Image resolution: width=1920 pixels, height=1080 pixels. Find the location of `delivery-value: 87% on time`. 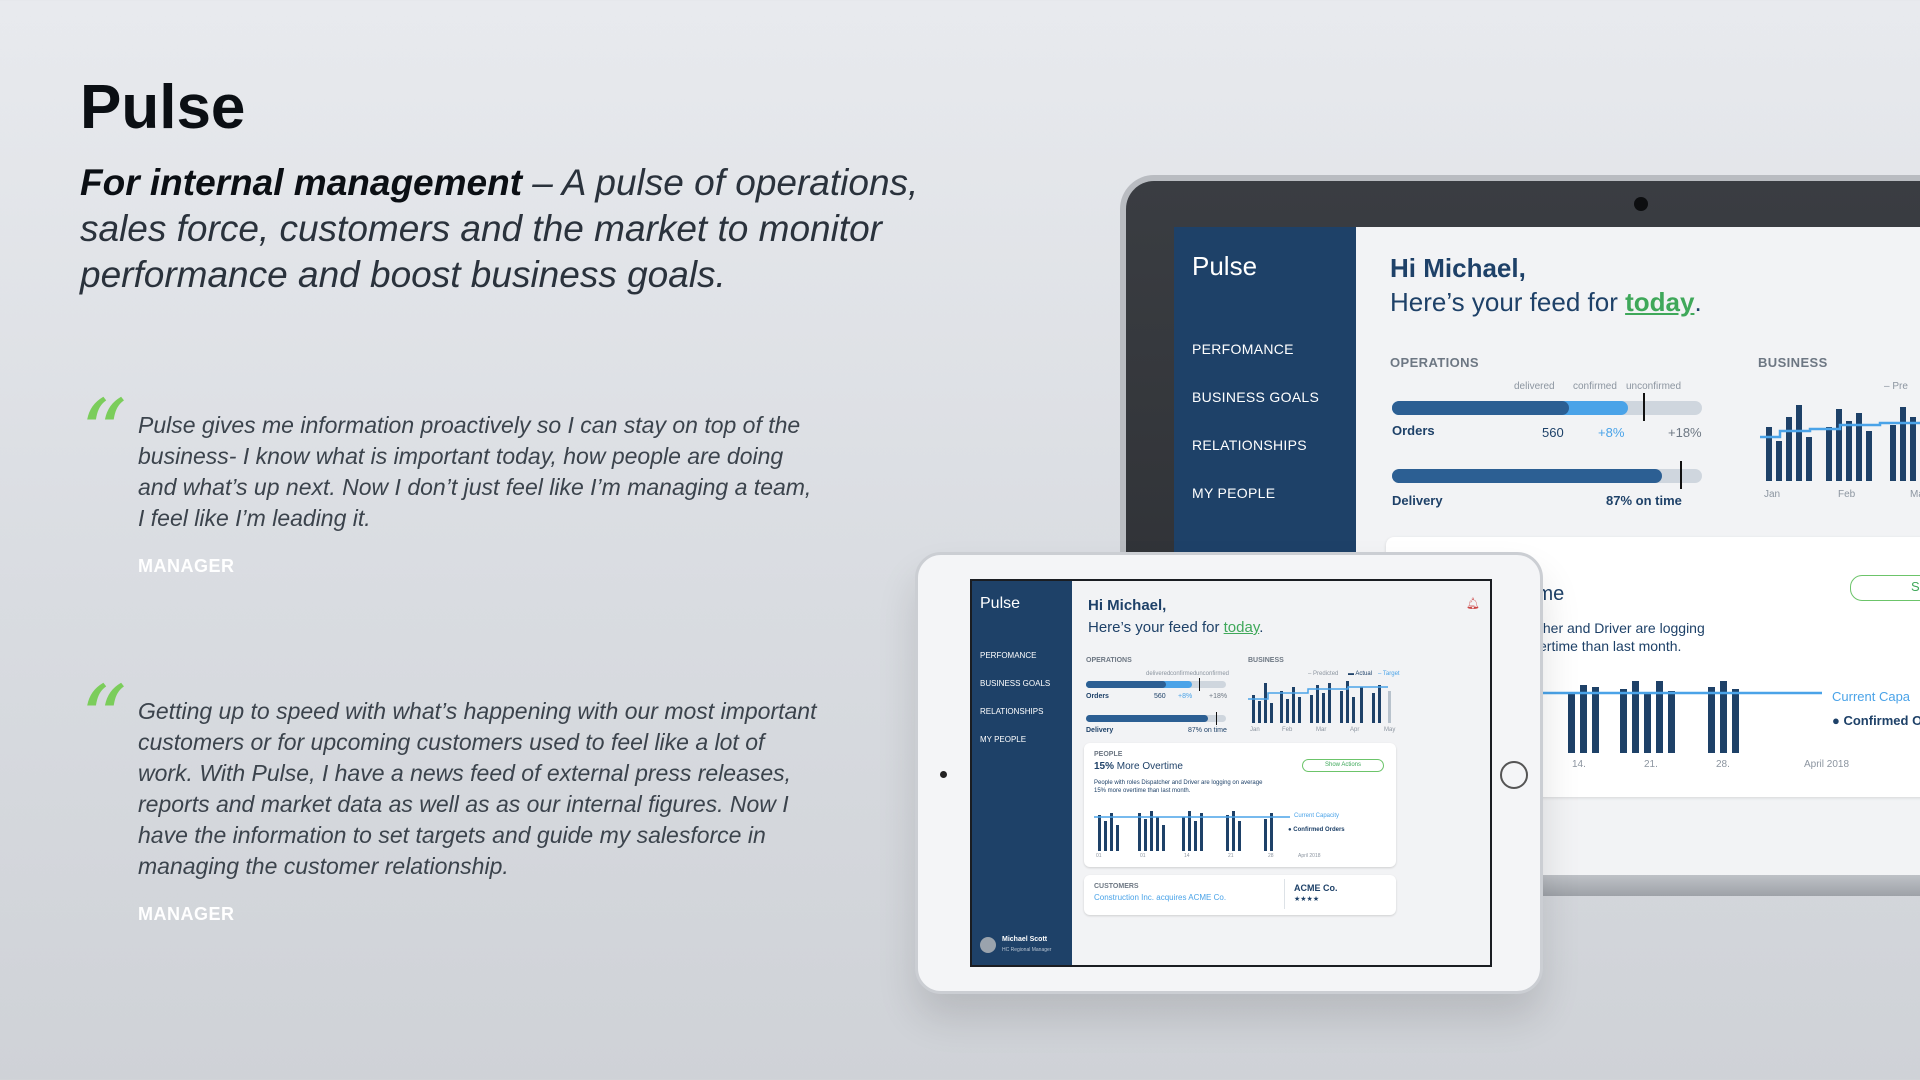

delivery-value: 87% on time is located at coordinates (1644, 500).